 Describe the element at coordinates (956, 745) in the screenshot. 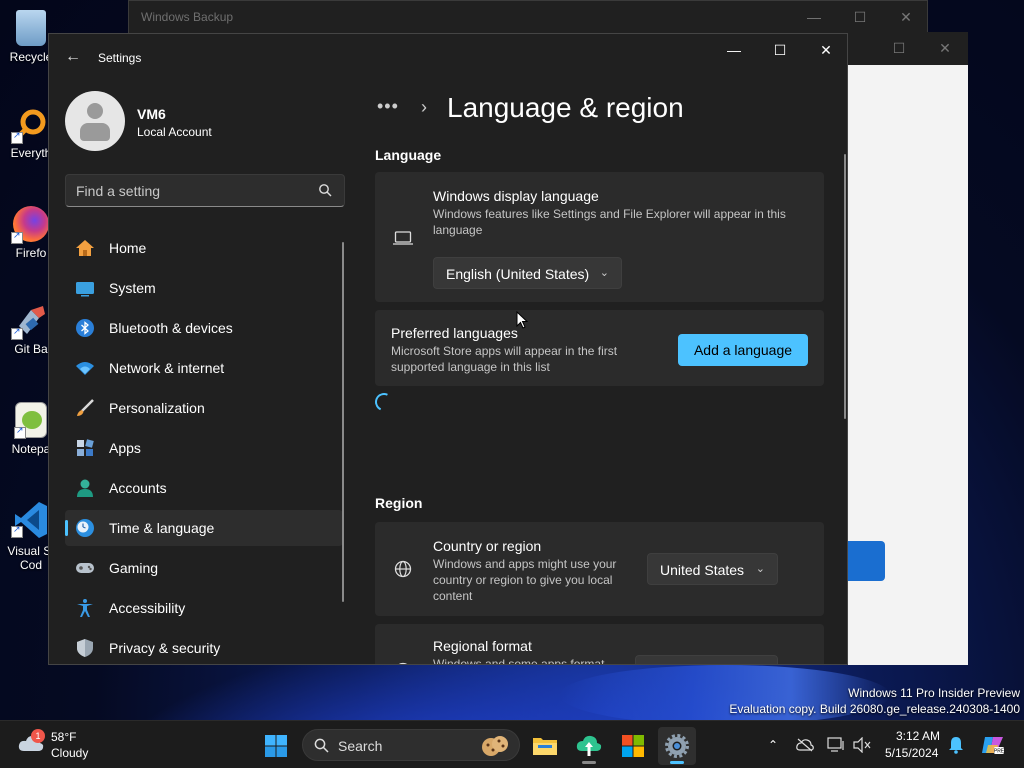

I see `notification-bell-icon` at that location.